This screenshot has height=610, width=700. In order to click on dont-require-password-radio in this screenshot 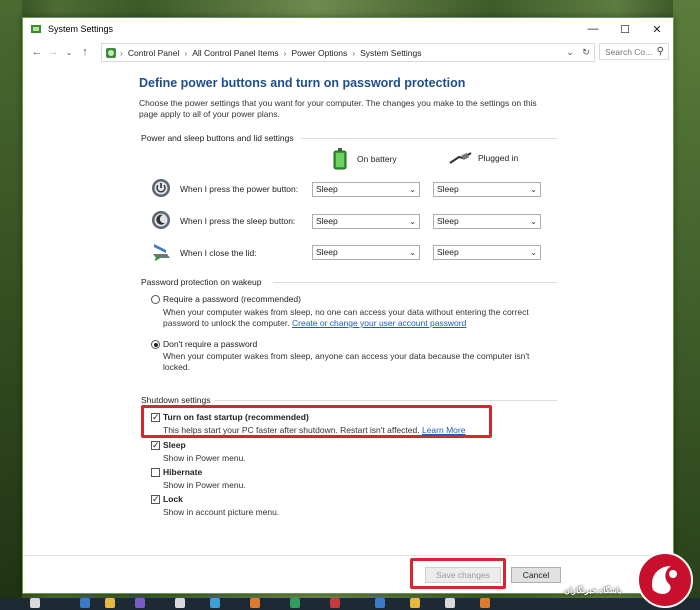, I will do `click(155, 344)`.